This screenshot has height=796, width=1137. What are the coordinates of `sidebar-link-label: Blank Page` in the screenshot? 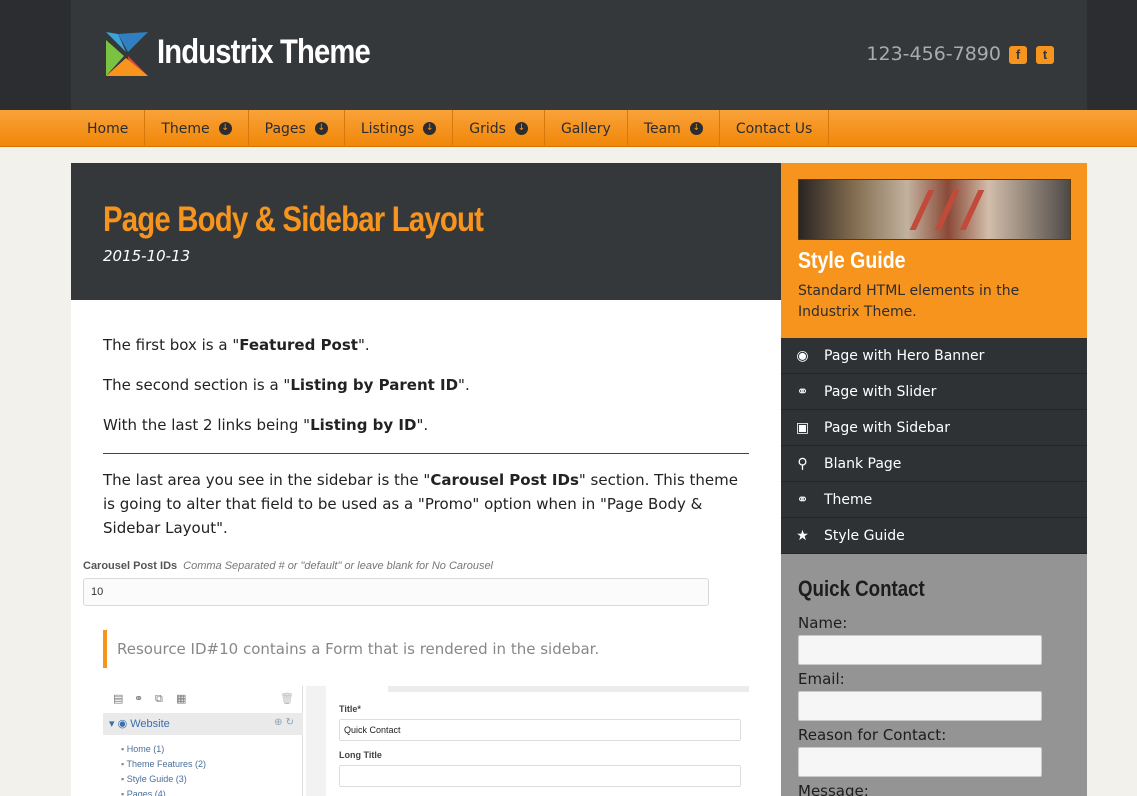 It's located at (863, 463).